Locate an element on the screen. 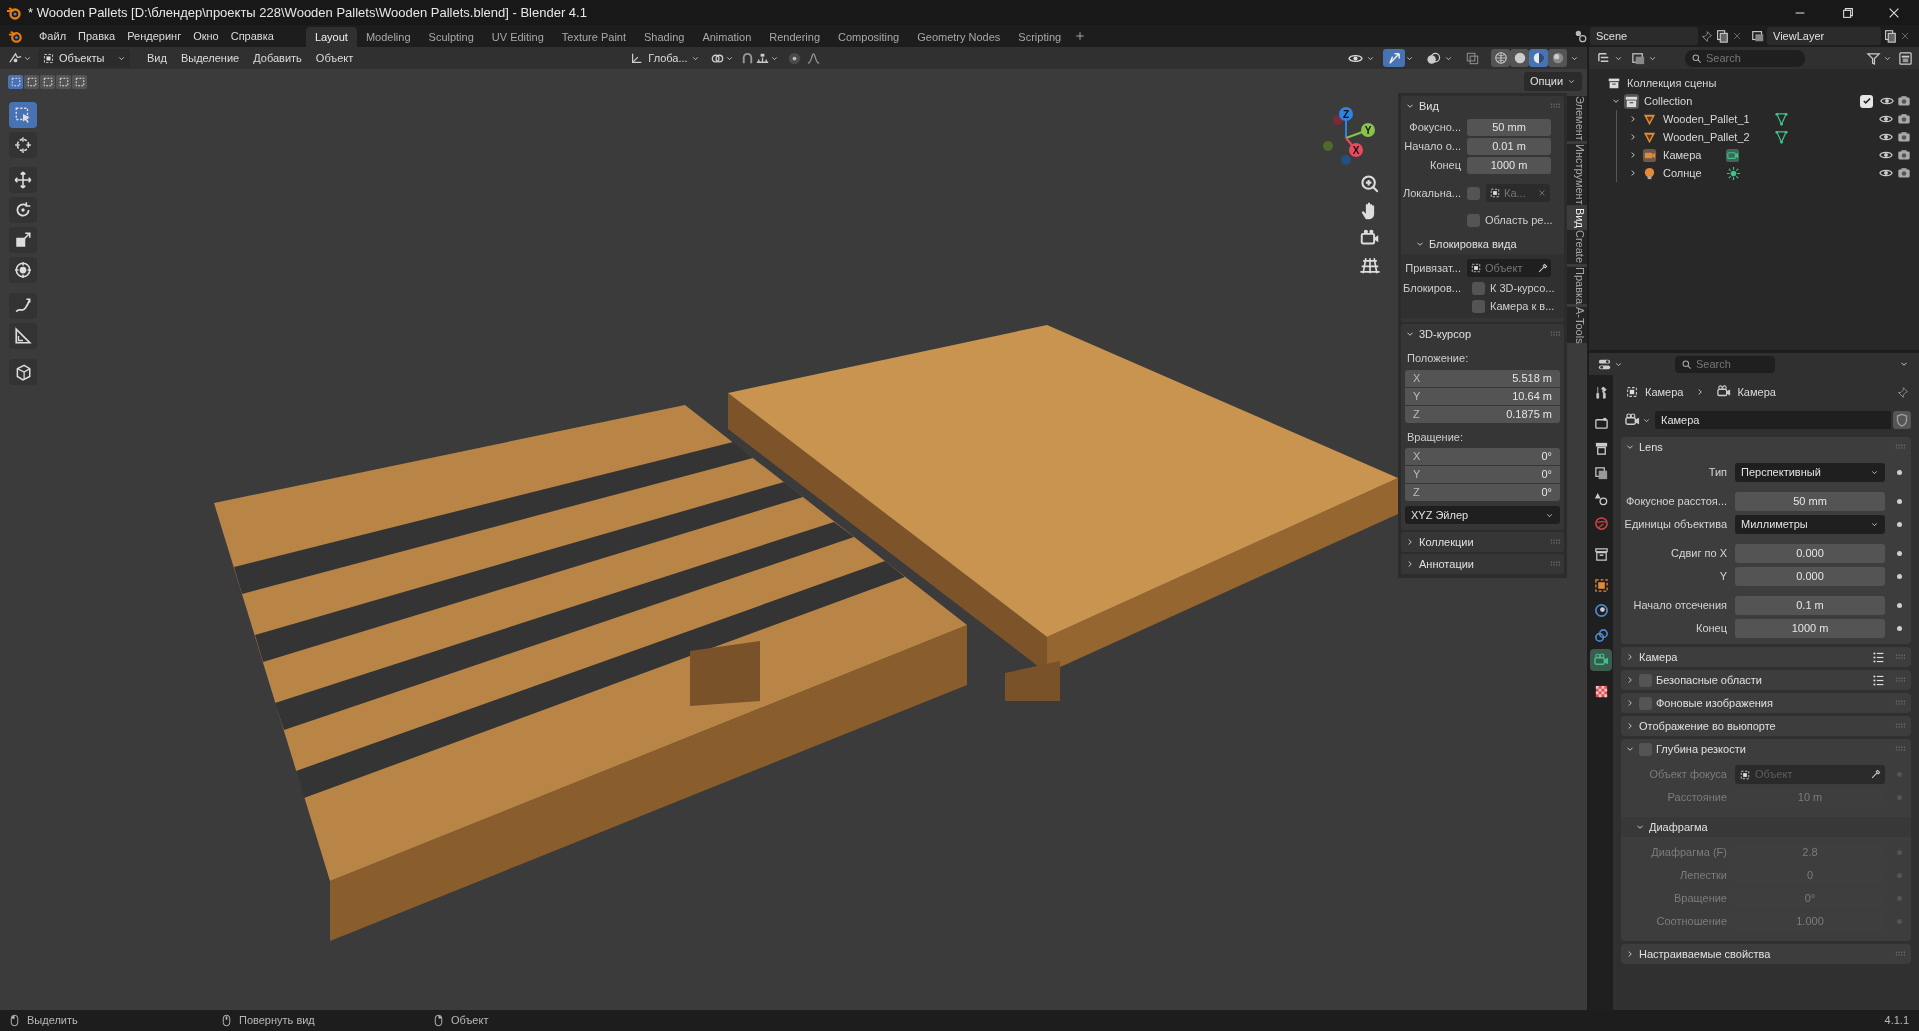 This screenshot has width=1919, height=1031. new-collection-icon is located at coordinates (1905, 58).